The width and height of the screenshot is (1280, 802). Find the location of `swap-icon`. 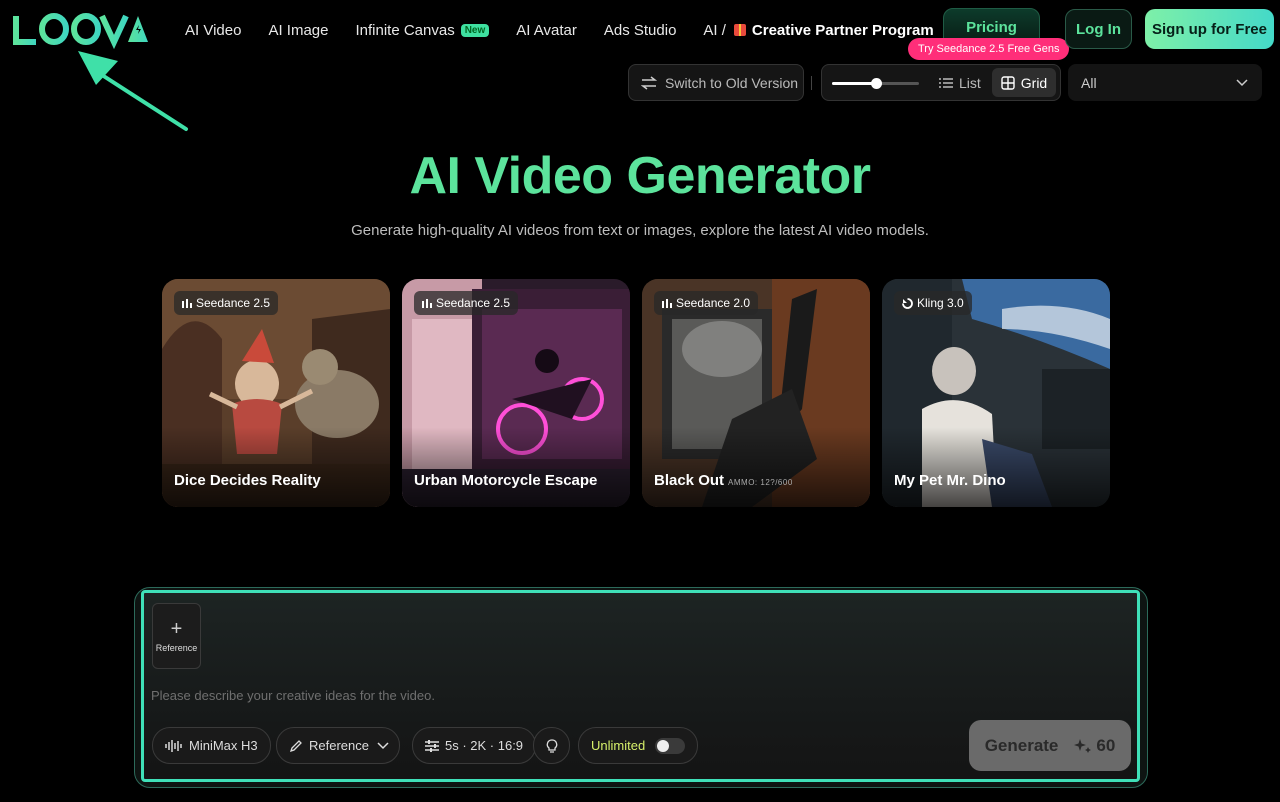

swap-icon is located at coordinates (649, 82).